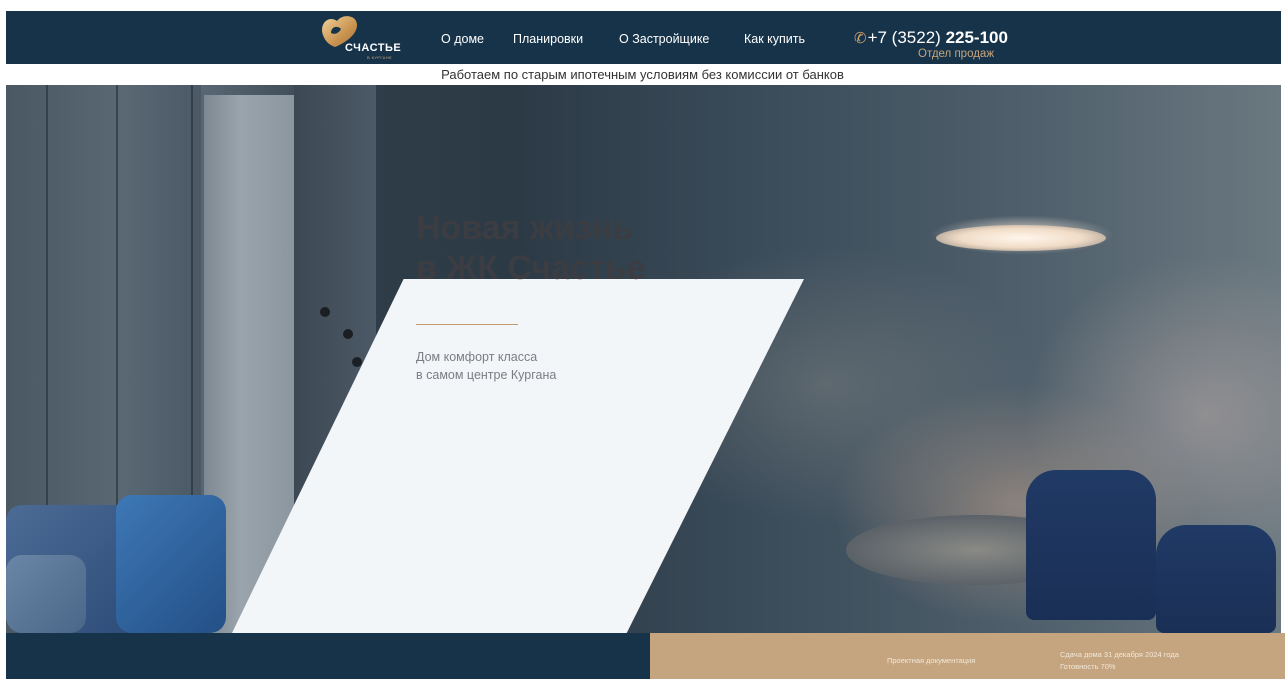 Image resolution: width=1285 pixels, height=679 pixels. What do you see at coordinates (1021, 238) in the screenshot?
I see `hero-lamp` at bounding box center [1021, 238].